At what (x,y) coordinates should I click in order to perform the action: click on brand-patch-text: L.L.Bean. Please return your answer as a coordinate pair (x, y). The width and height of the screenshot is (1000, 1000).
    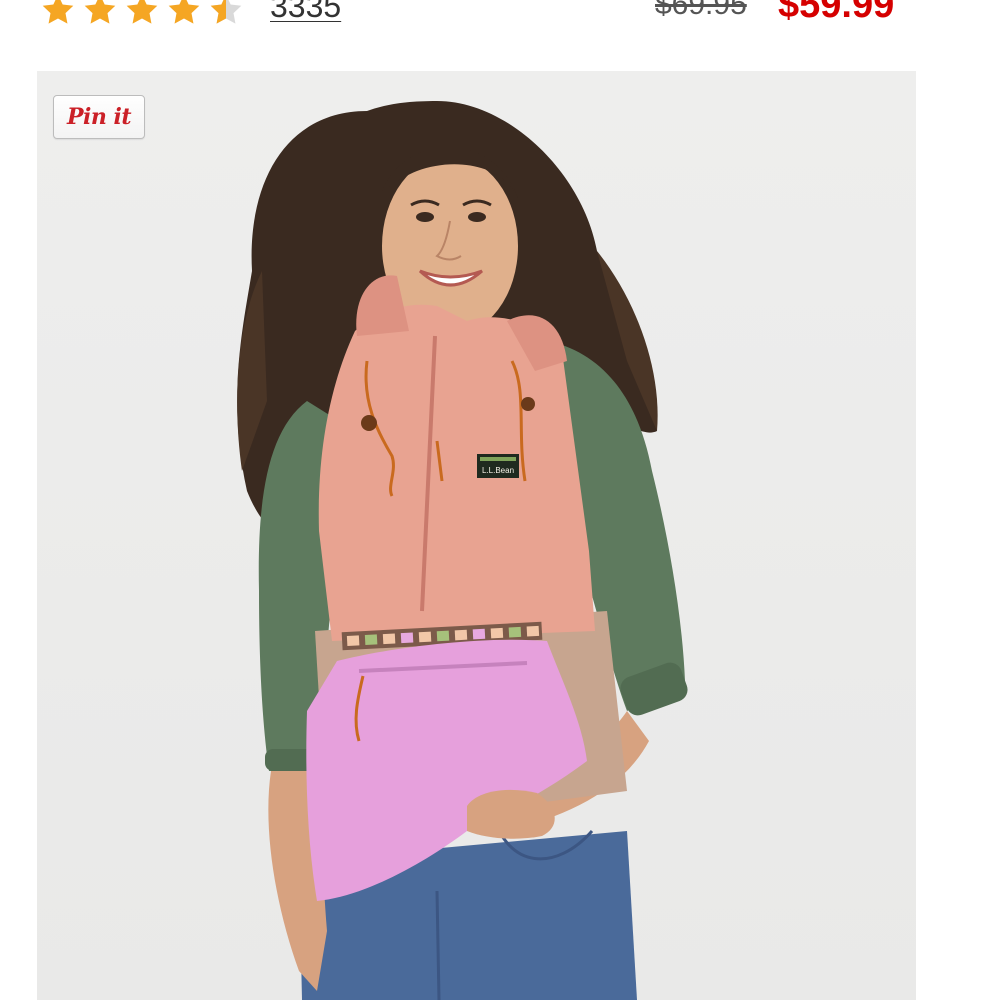
    Looking at the image, I should click on (498, 470).